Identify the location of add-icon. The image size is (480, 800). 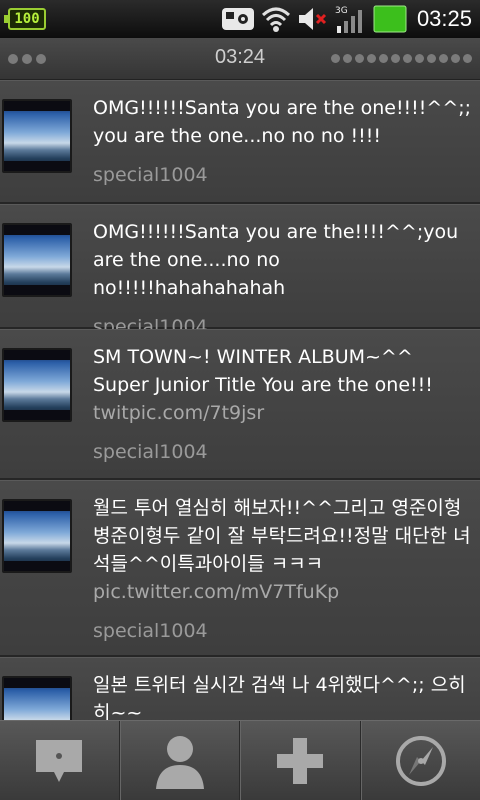
(300, 761).